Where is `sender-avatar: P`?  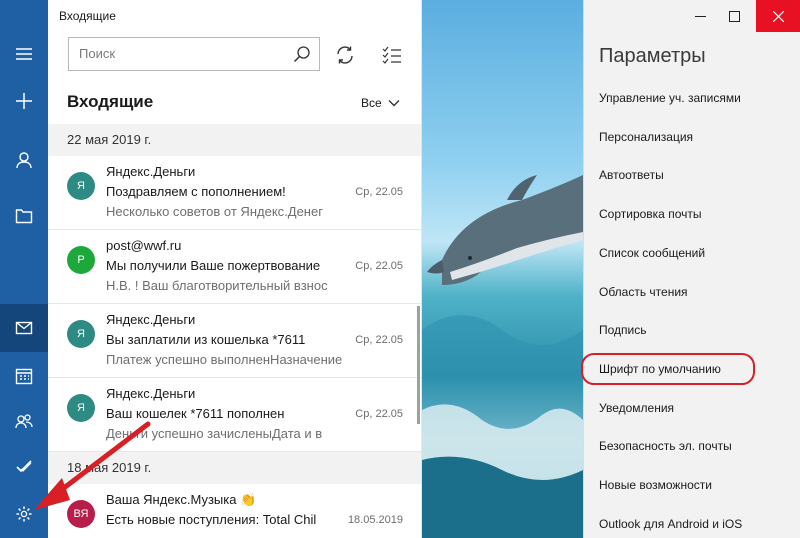 sender-avatar: P is located at coordinates (81, 260).